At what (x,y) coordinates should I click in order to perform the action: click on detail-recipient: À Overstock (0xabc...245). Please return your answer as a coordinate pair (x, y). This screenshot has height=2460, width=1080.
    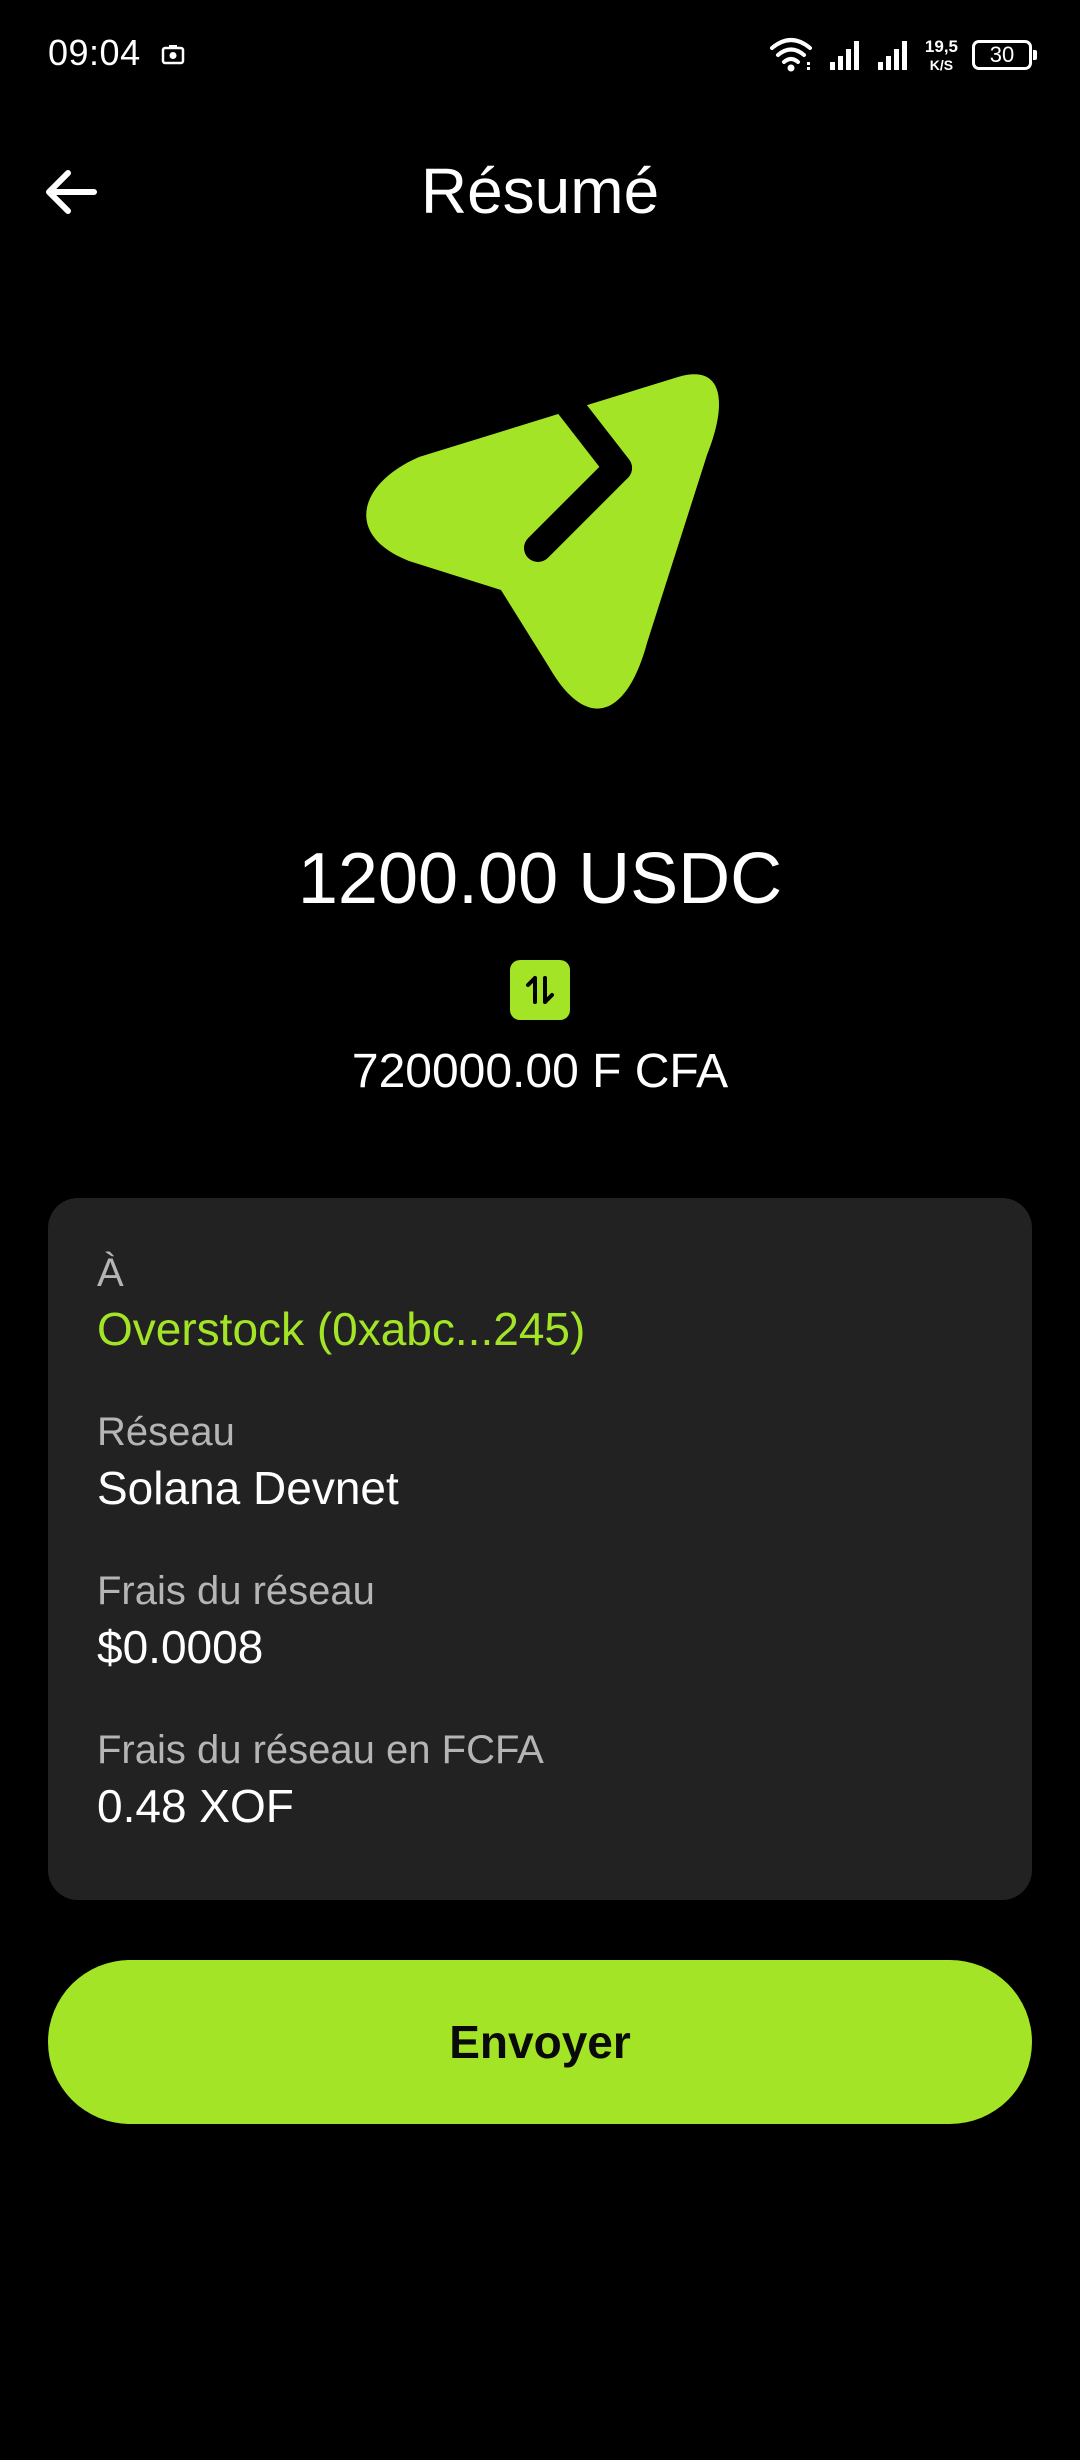
    Looking at the image, I should click on (540, 1327).